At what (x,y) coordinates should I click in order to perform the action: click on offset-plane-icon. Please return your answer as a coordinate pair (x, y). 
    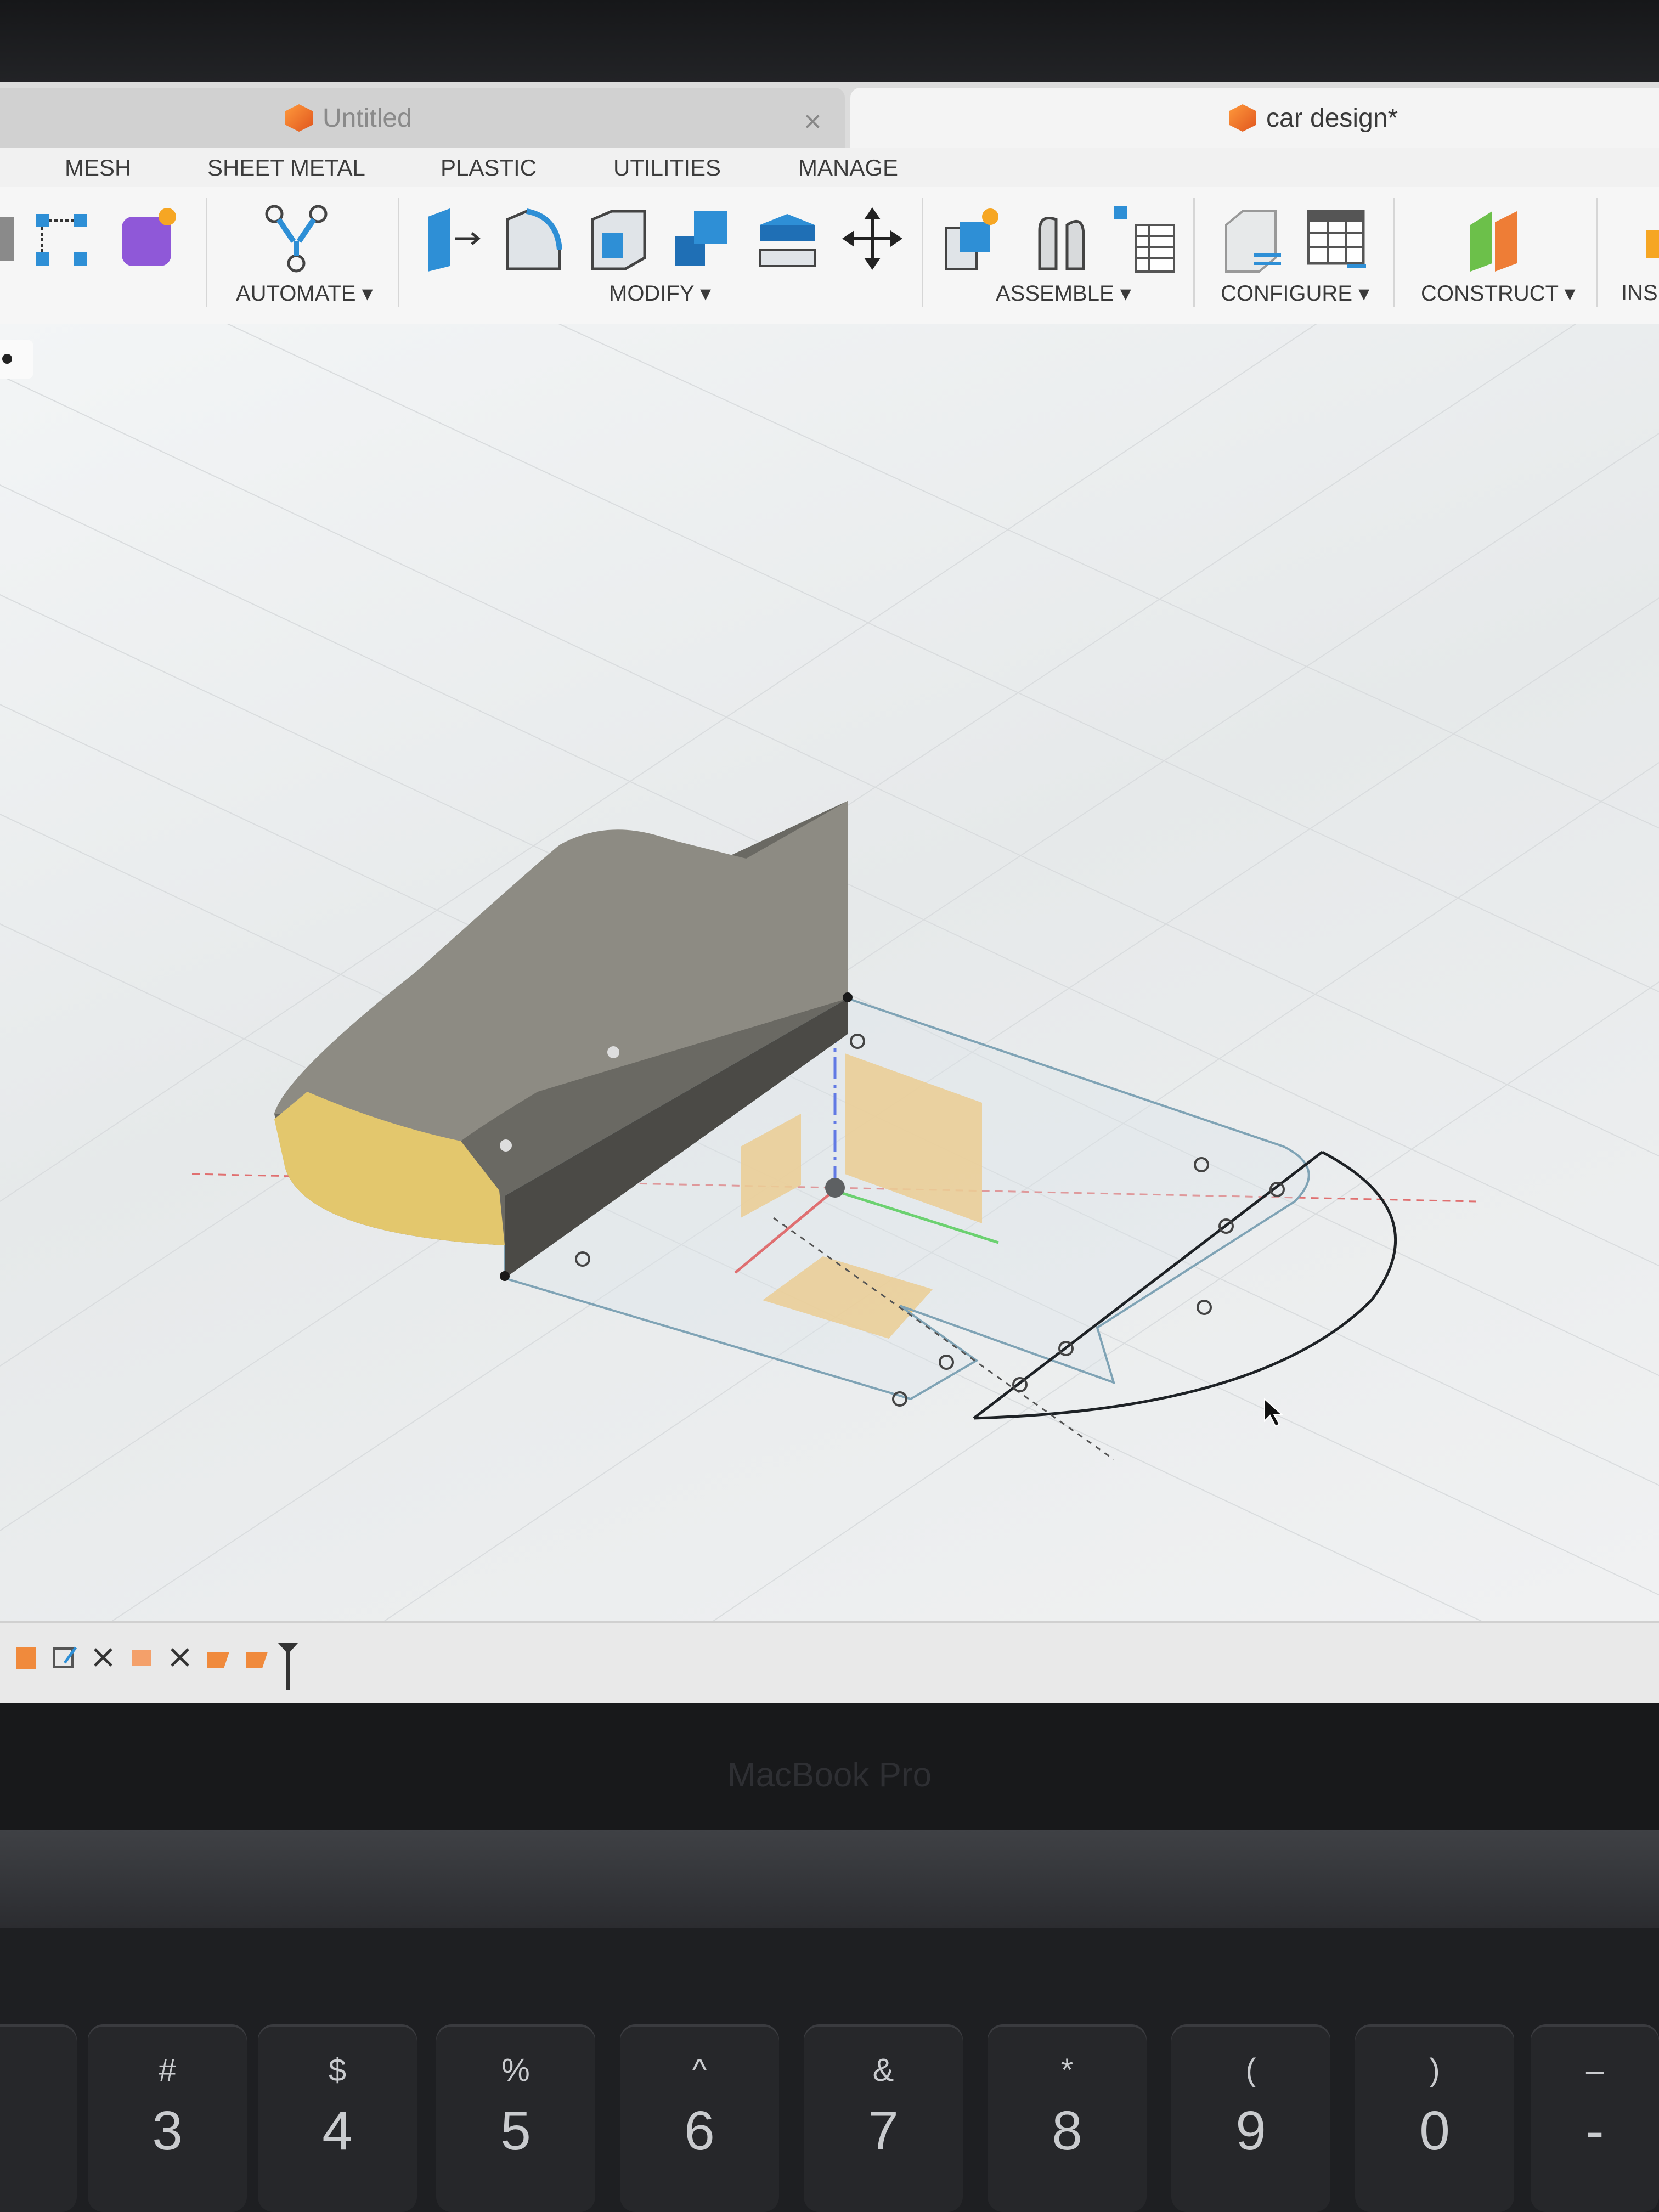
    Looking at the image, I should click on (1495, 238).